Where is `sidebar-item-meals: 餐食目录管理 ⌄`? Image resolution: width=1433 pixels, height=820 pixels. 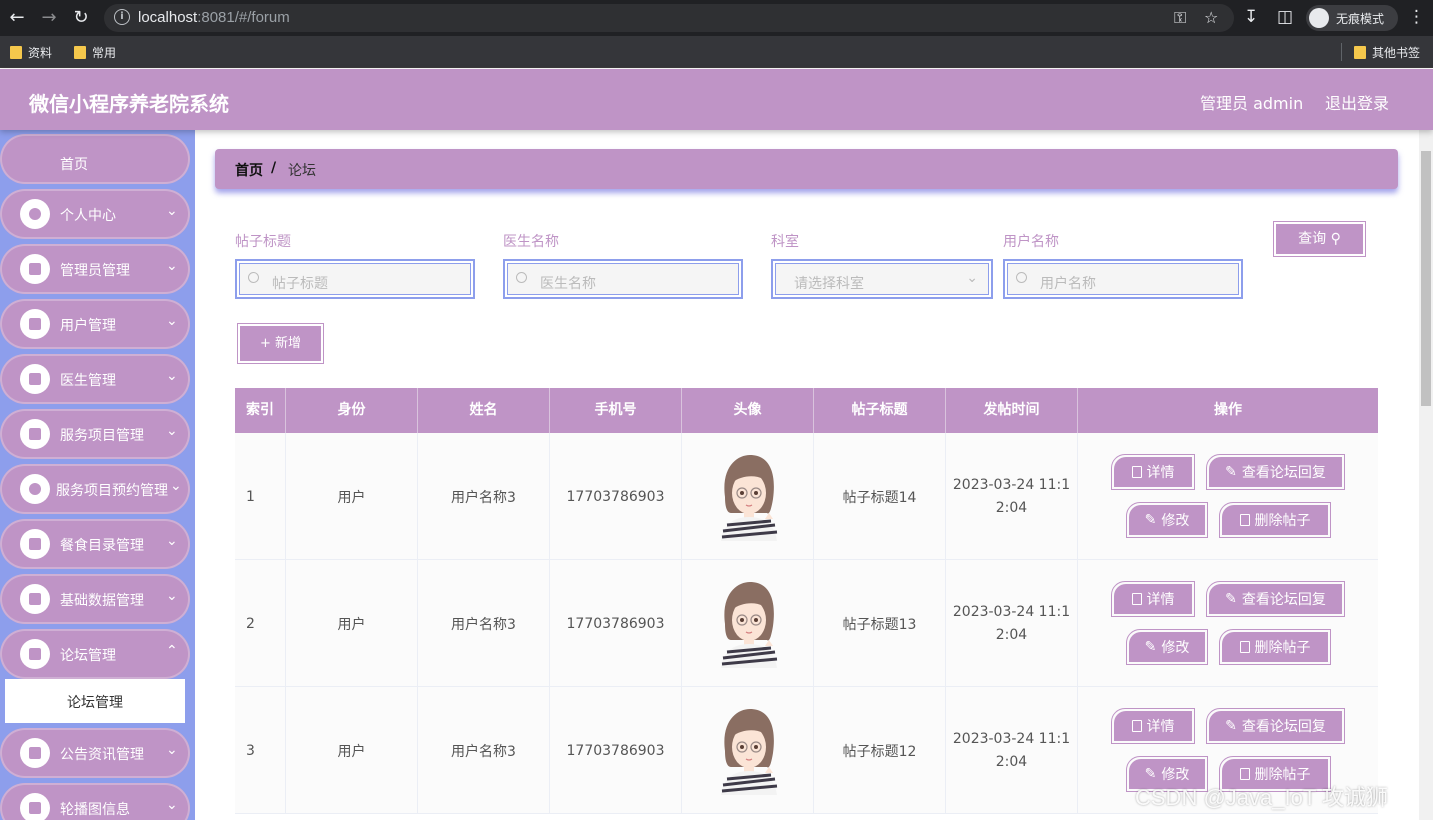 sidebar-item-meals: 餐食目录管理 ⌄ is located at coordinates (95, 544).